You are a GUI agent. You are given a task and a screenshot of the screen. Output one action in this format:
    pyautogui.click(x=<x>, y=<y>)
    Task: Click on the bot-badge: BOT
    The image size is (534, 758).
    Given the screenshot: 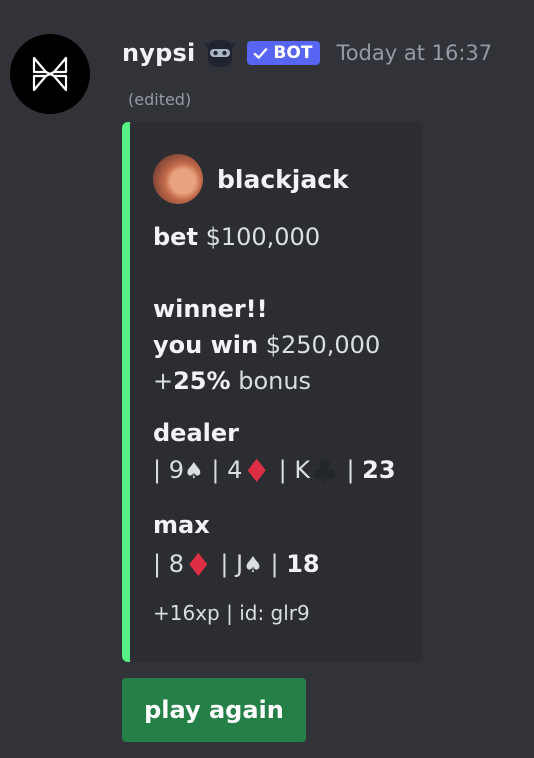 What is the action you would take?
    pyautogui.click(x=284, y=53)
    